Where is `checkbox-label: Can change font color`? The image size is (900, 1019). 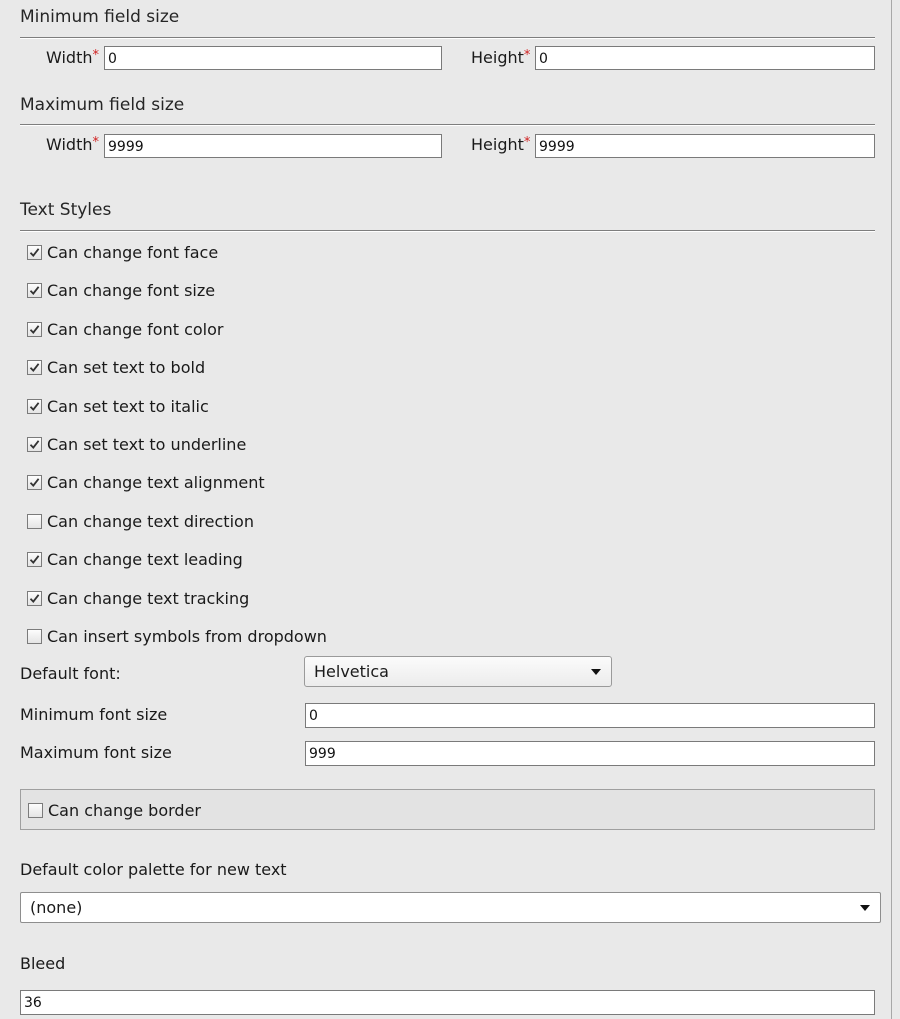
checkbox-label: Can change font color is located at coordinates (135, 329).